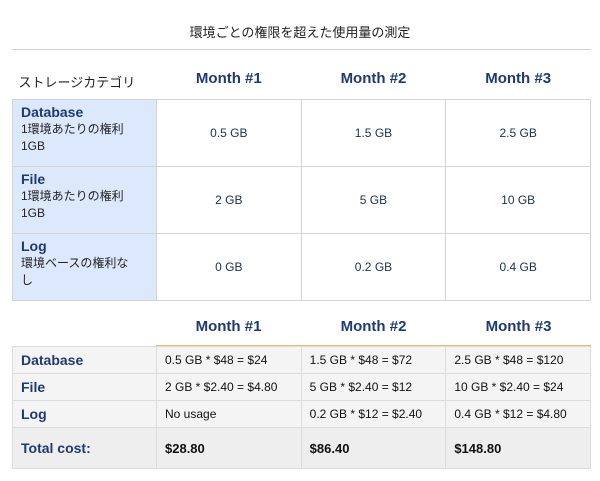  I want to click on table-row: Log 環境ベースの権利な し 0 GB 0.2 GB 0.4 GB, so click(301, 267).